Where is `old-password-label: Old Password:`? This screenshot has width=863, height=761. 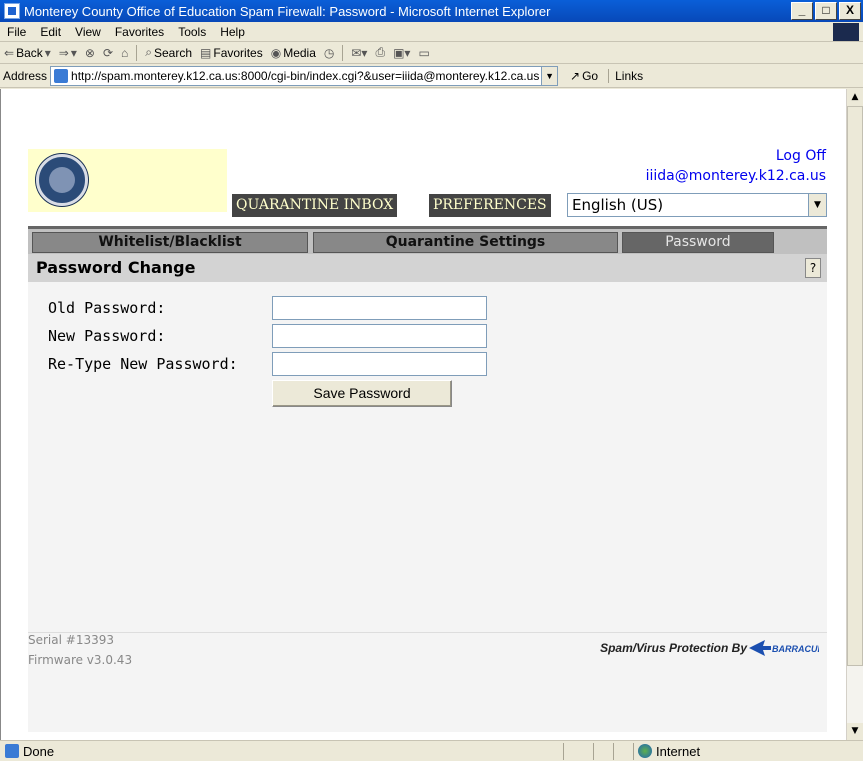
old-password-label: Old Password: is located at coordinates (107, 308).